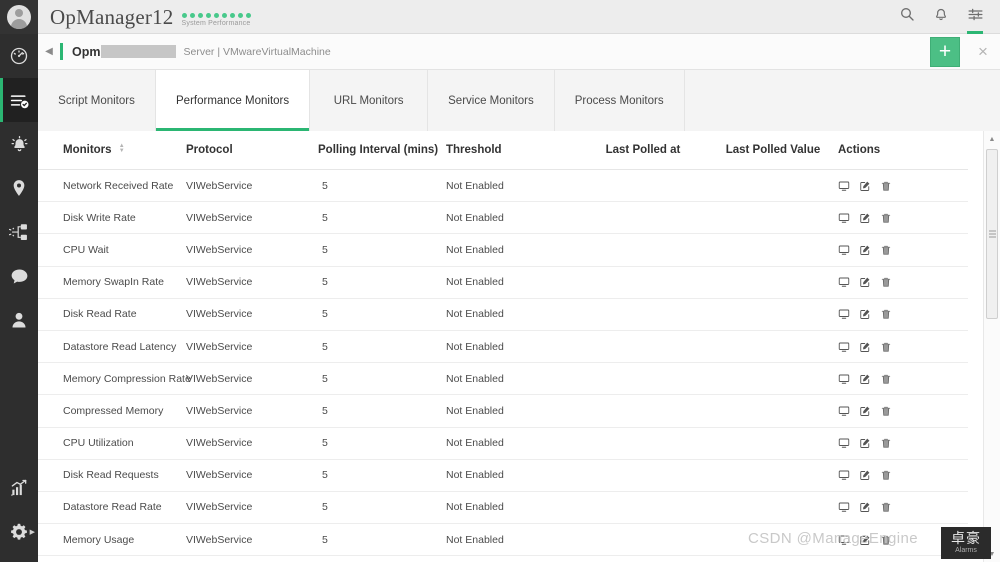 Image resolution: width=1000 pixels, height=562 pixels. Describe the element at coordinates (112, 475) in the screenshot. I see `cell-monitor: Disk Read Requests` at that location.